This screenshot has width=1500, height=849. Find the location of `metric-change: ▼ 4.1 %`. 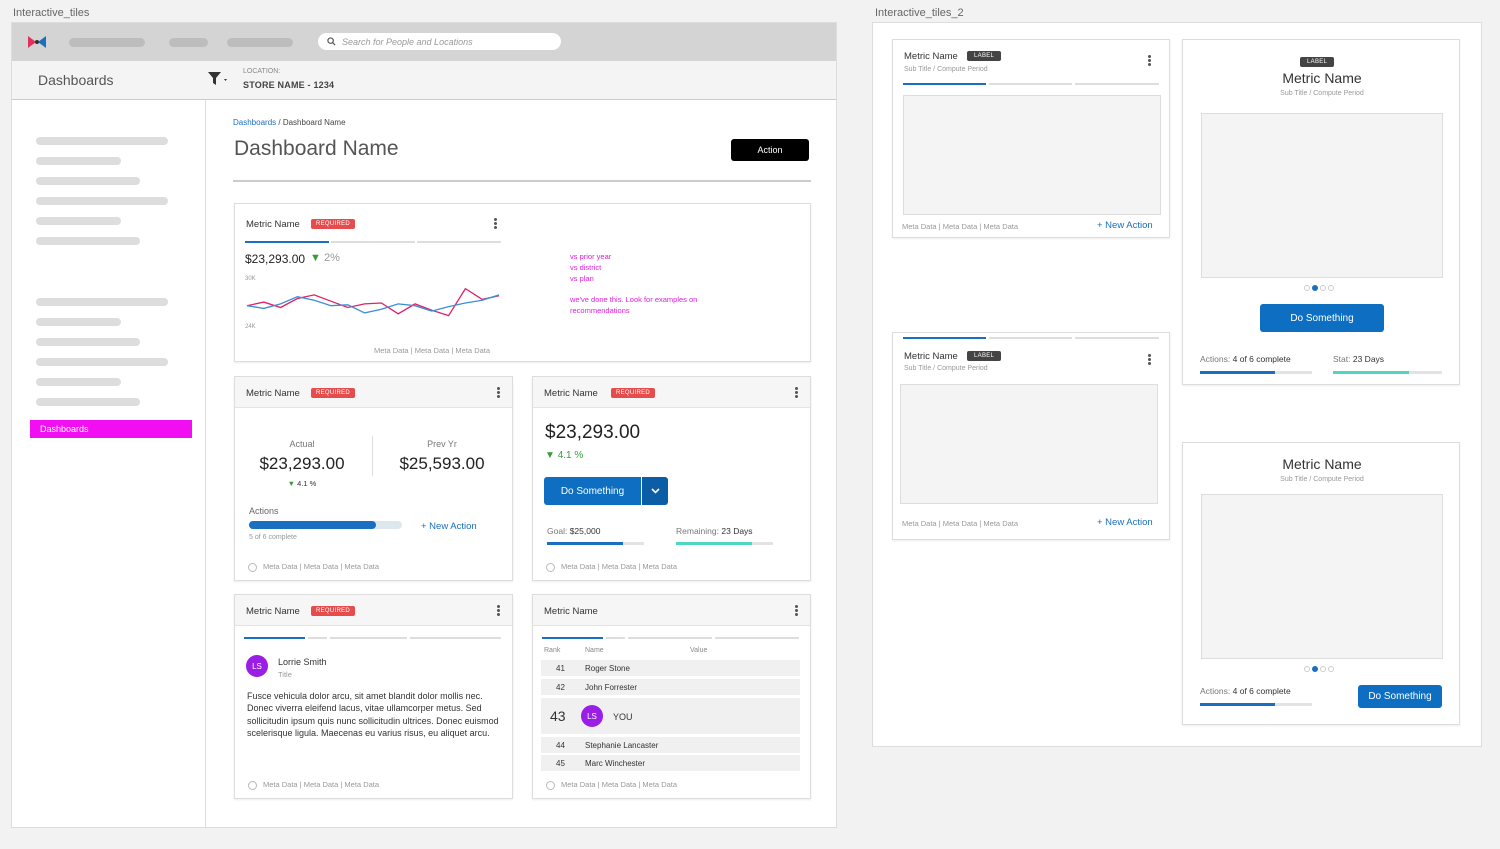

metric-change: ▼ 4.1 % is located at coordinates (564, 455).